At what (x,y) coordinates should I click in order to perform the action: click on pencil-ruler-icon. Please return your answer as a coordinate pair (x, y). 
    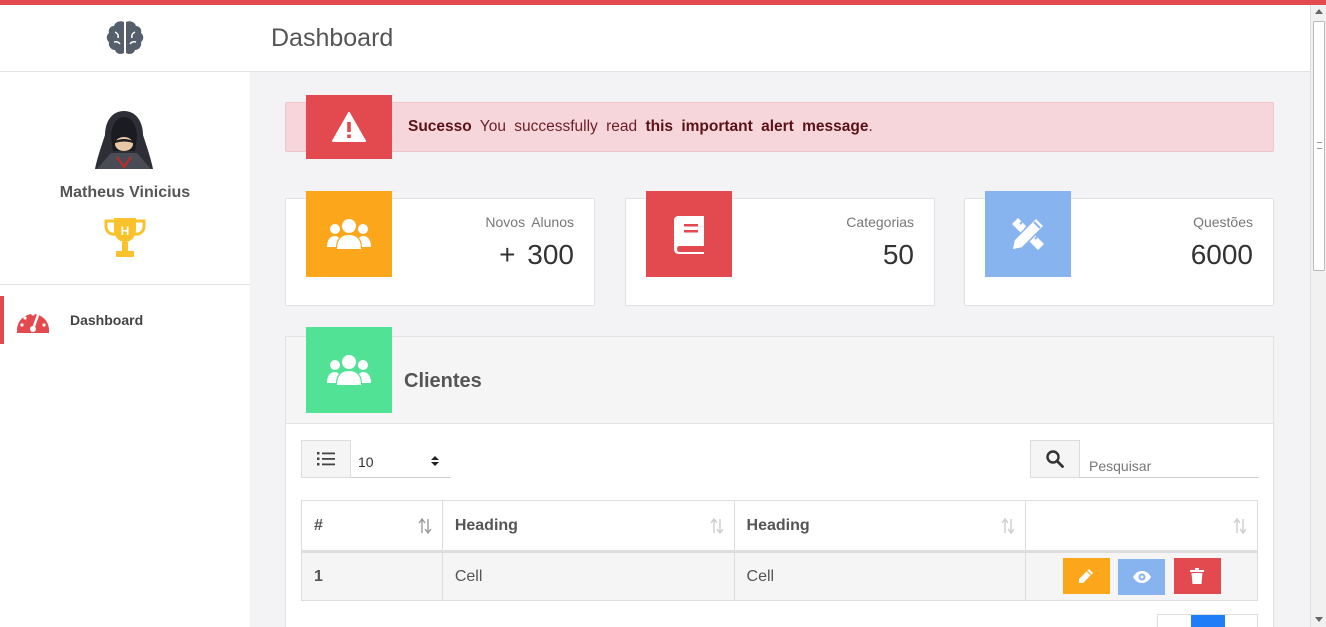
    Looking at the image, I should click on (1028, 233).